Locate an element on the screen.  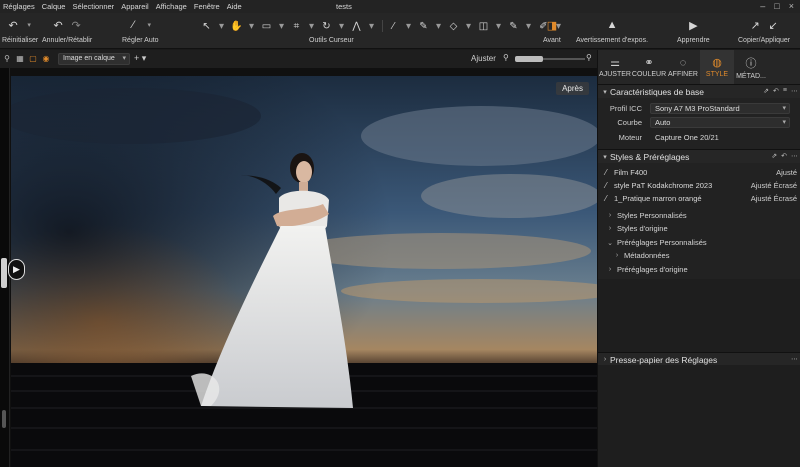
learn-group: ▶ Apprendre is located at coordinates (693, 30).